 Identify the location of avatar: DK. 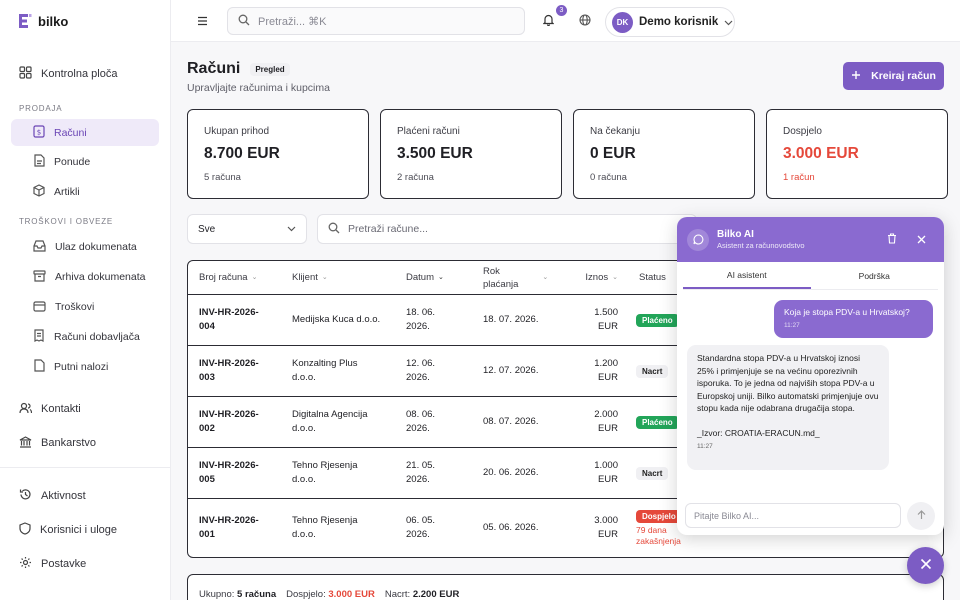
(622, 22).